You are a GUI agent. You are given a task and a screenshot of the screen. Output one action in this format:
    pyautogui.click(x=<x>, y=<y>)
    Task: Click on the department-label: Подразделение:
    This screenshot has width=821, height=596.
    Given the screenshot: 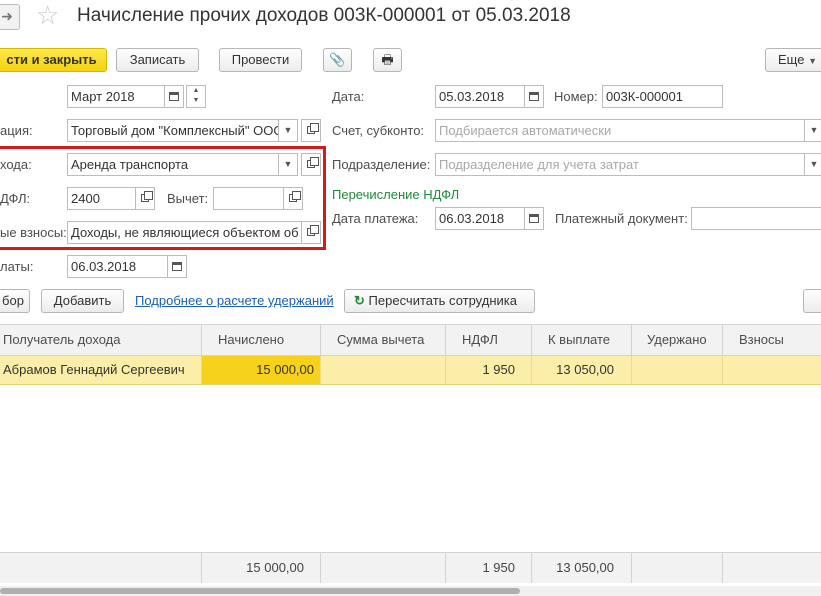 What is the action you would take?
    pyautogui.click(x=381, y=164)
    